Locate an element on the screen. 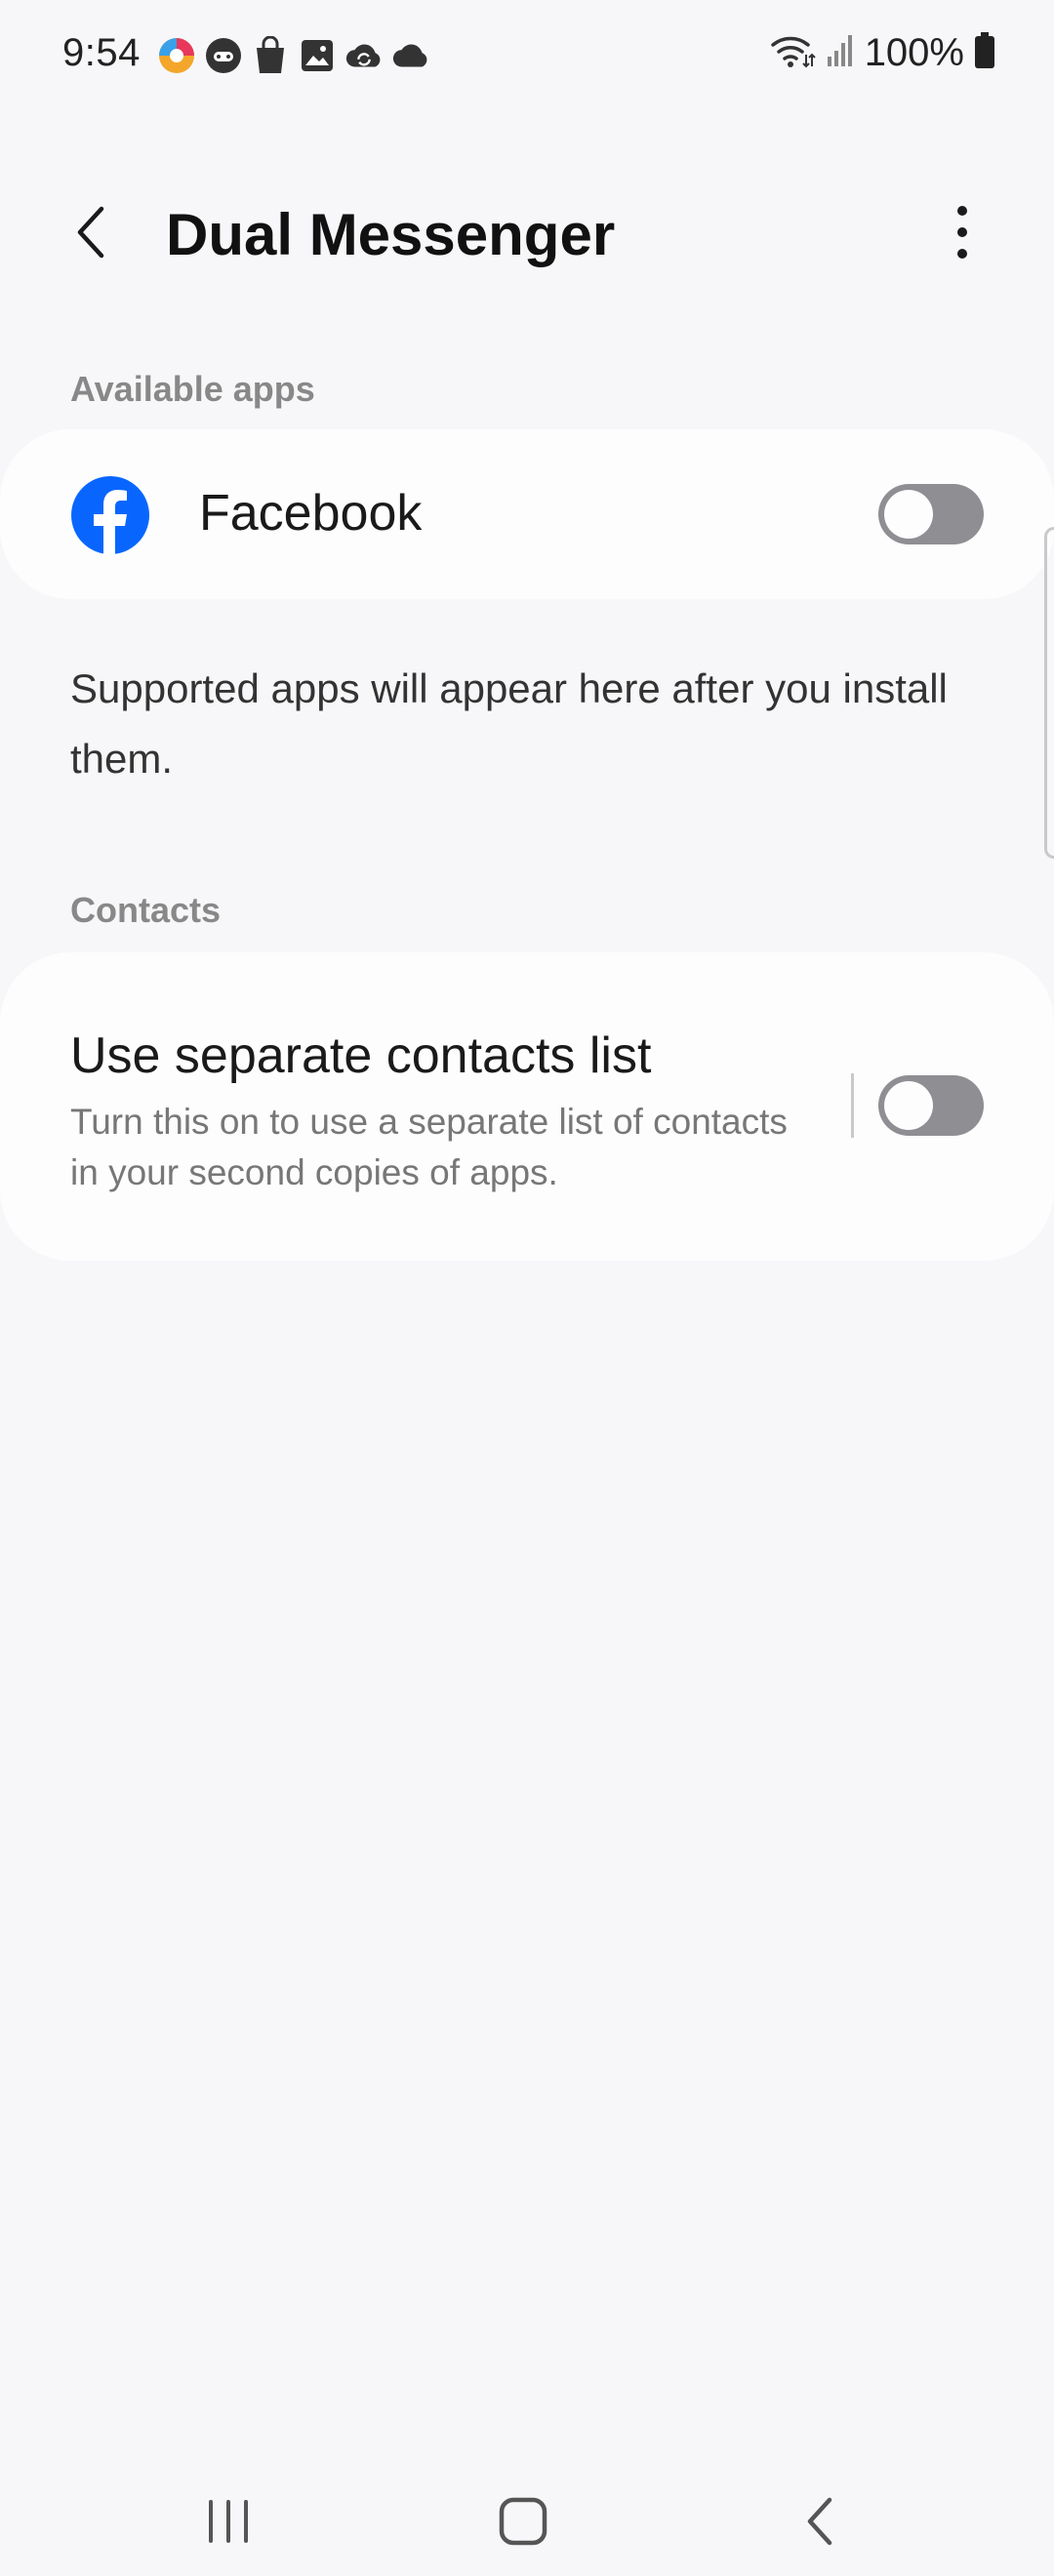 This screenshot has height=2576, width=1054. scroll-indicator is located at coordinates (1049, 693).